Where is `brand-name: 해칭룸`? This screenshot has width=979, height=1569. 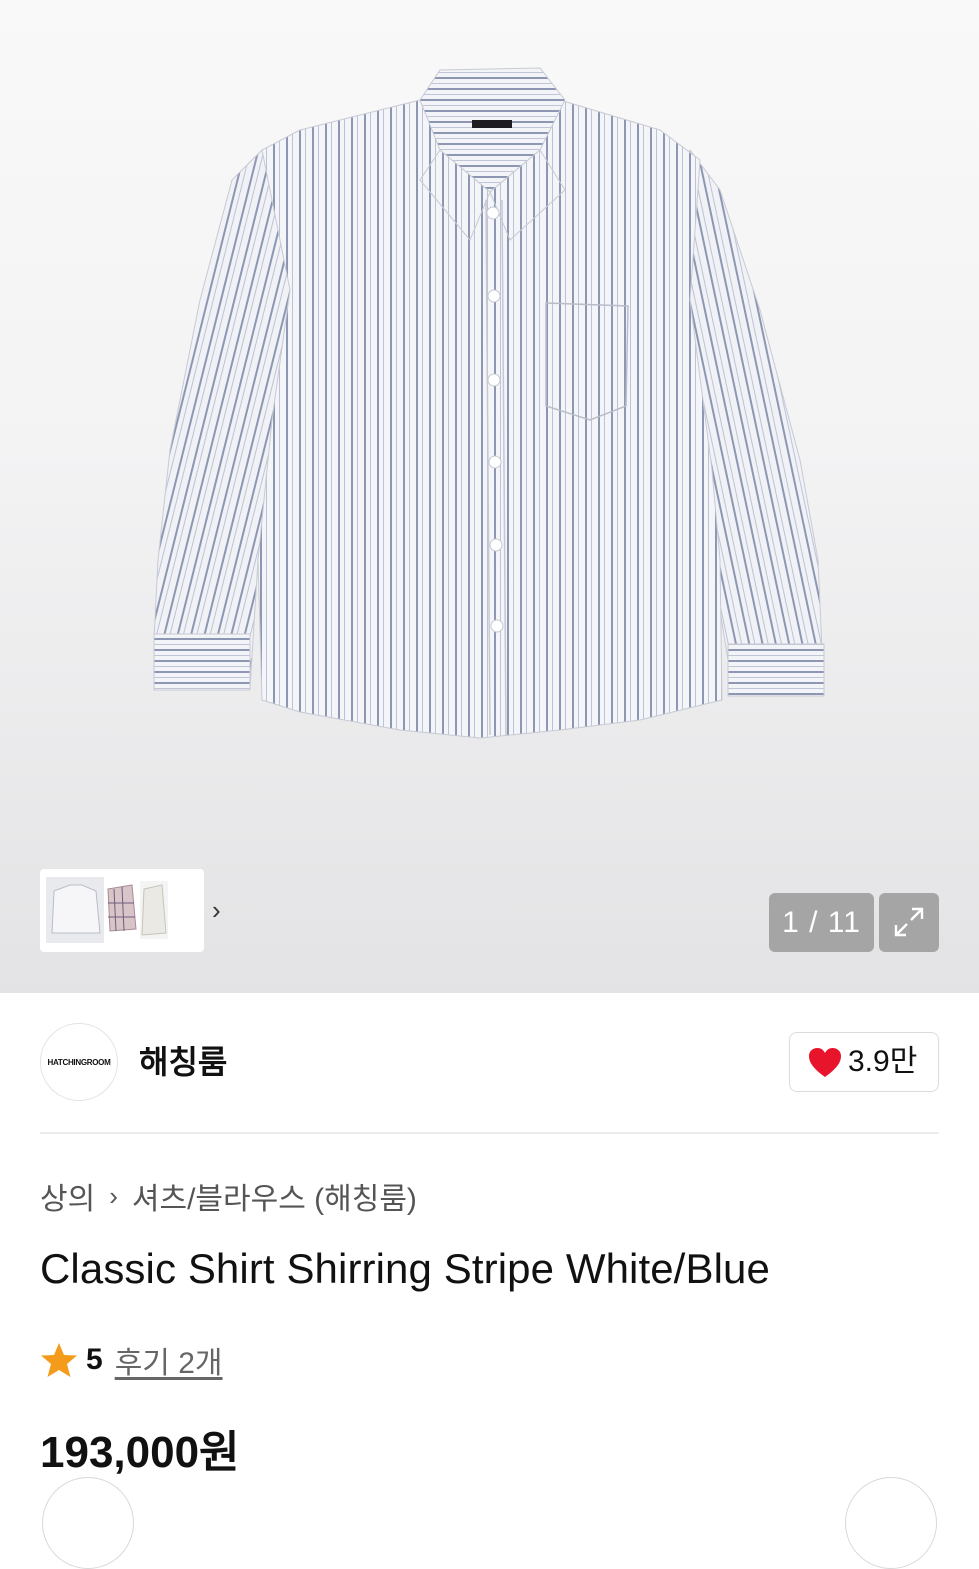
brand-name: 해칭룸 is located at coordinates (183, 1062).